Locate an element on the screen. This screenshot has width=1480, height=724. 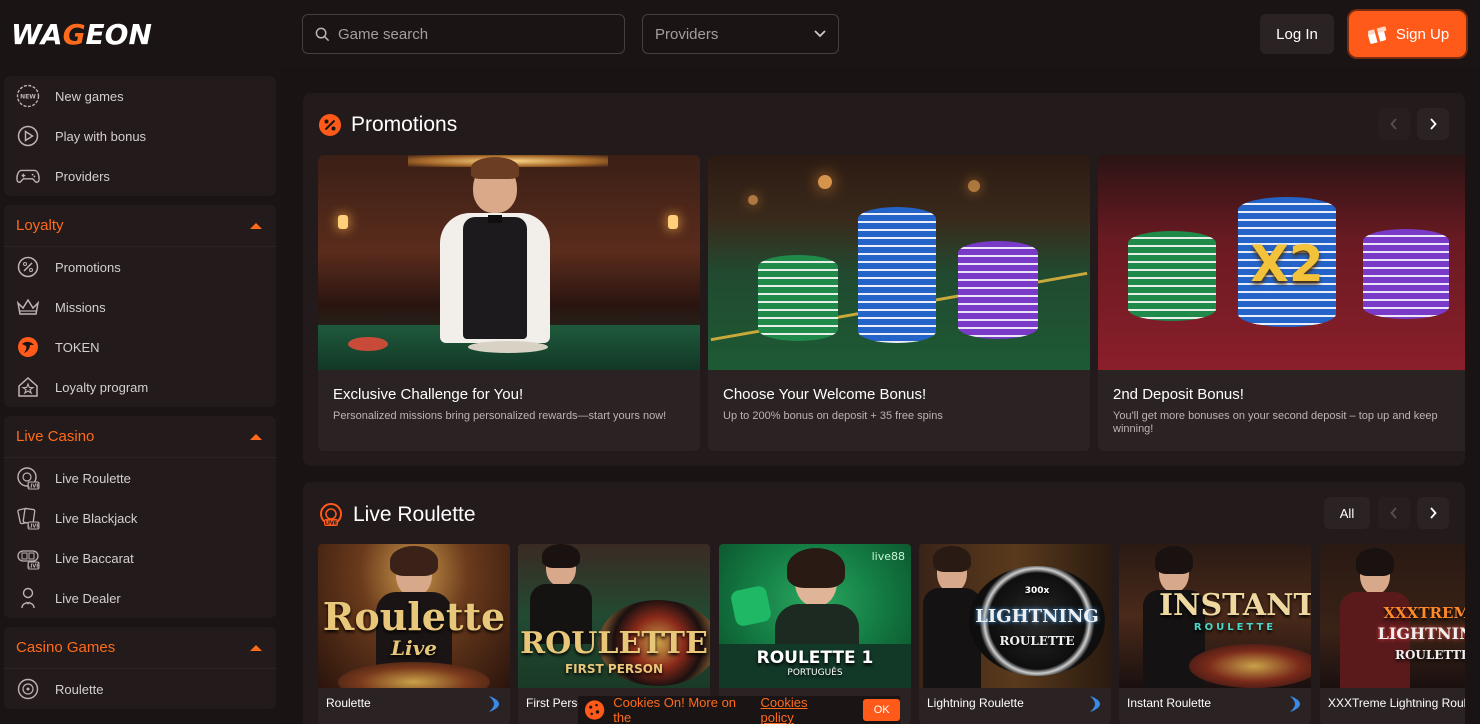
sidebar-item-missions: Missions is located at coordinates (140, 307).